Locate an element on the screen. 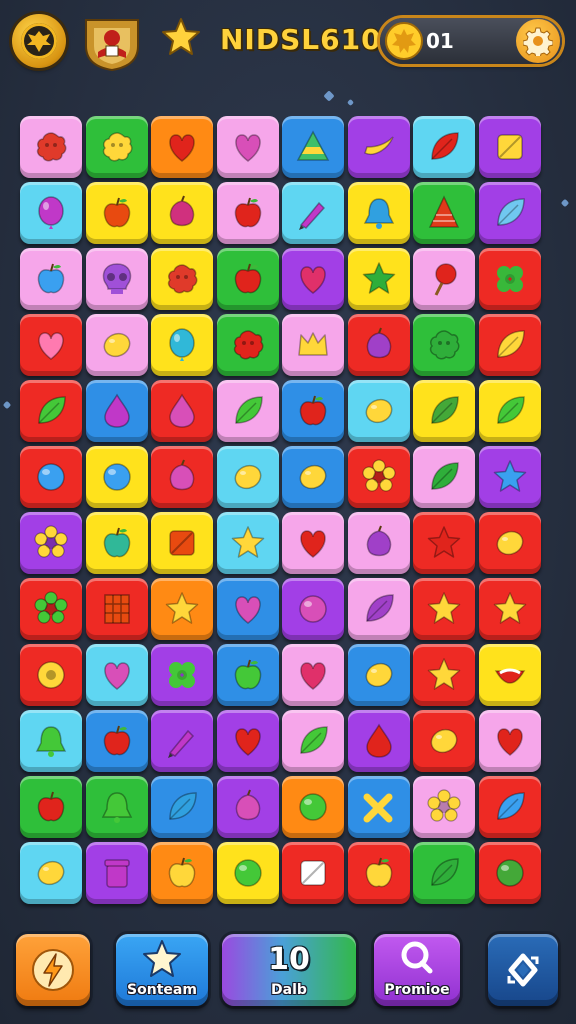 Image resolution: width=576 pixels, height=1024 pixels. crest-icon is located at coordinates (112, 42).